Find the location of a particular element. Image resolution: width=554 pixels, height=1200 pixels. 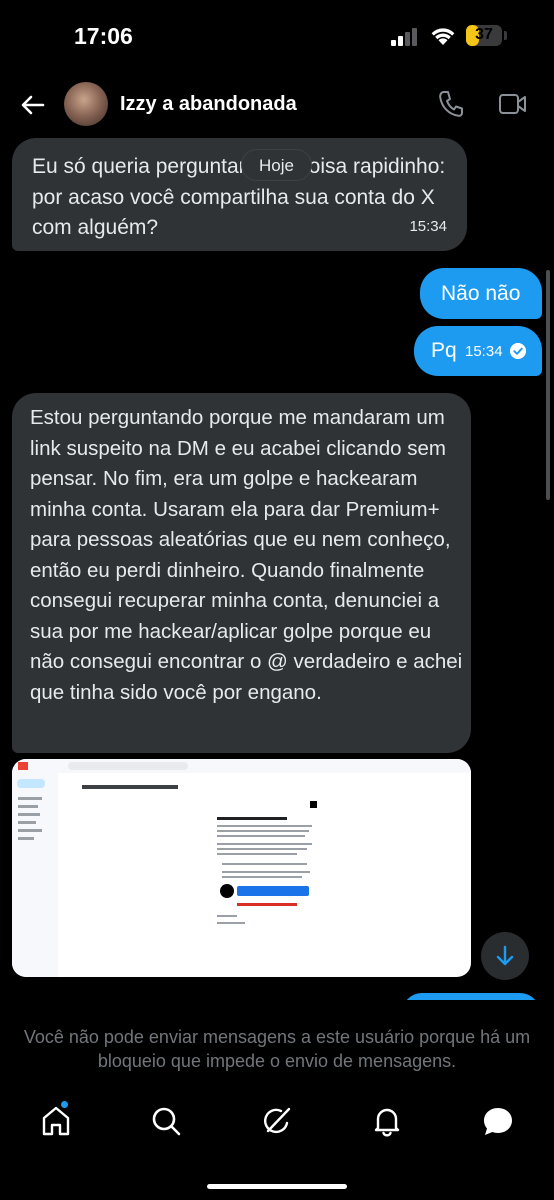

home-indicator is located at coordinates (277, 1186).